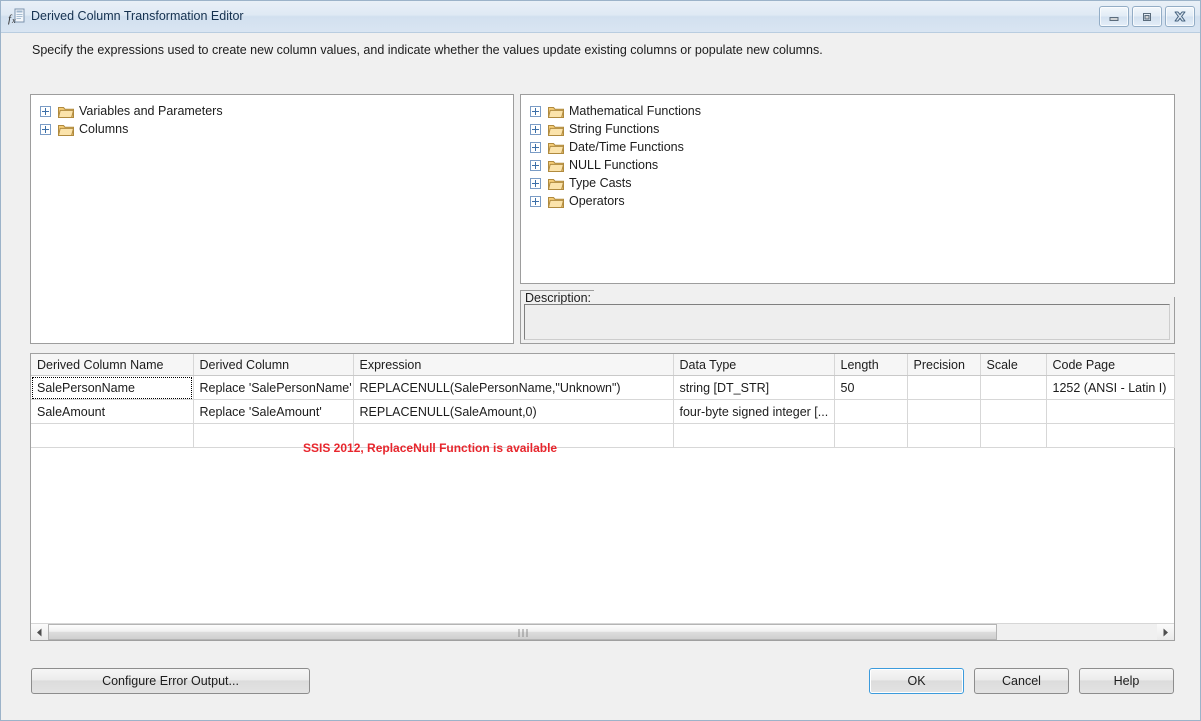 This screenshot has height=721, width=1201. I want to click on tree-item-label: Variables and Parameters, so click(151, 111).